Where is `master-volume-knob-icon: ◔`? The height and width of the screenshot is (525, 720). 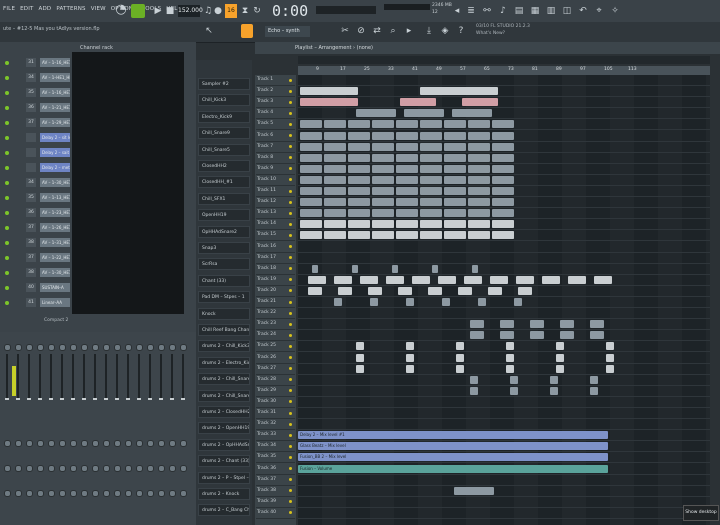
master-volume-knob-icon: ◔ is located at coordinates (121, 11).